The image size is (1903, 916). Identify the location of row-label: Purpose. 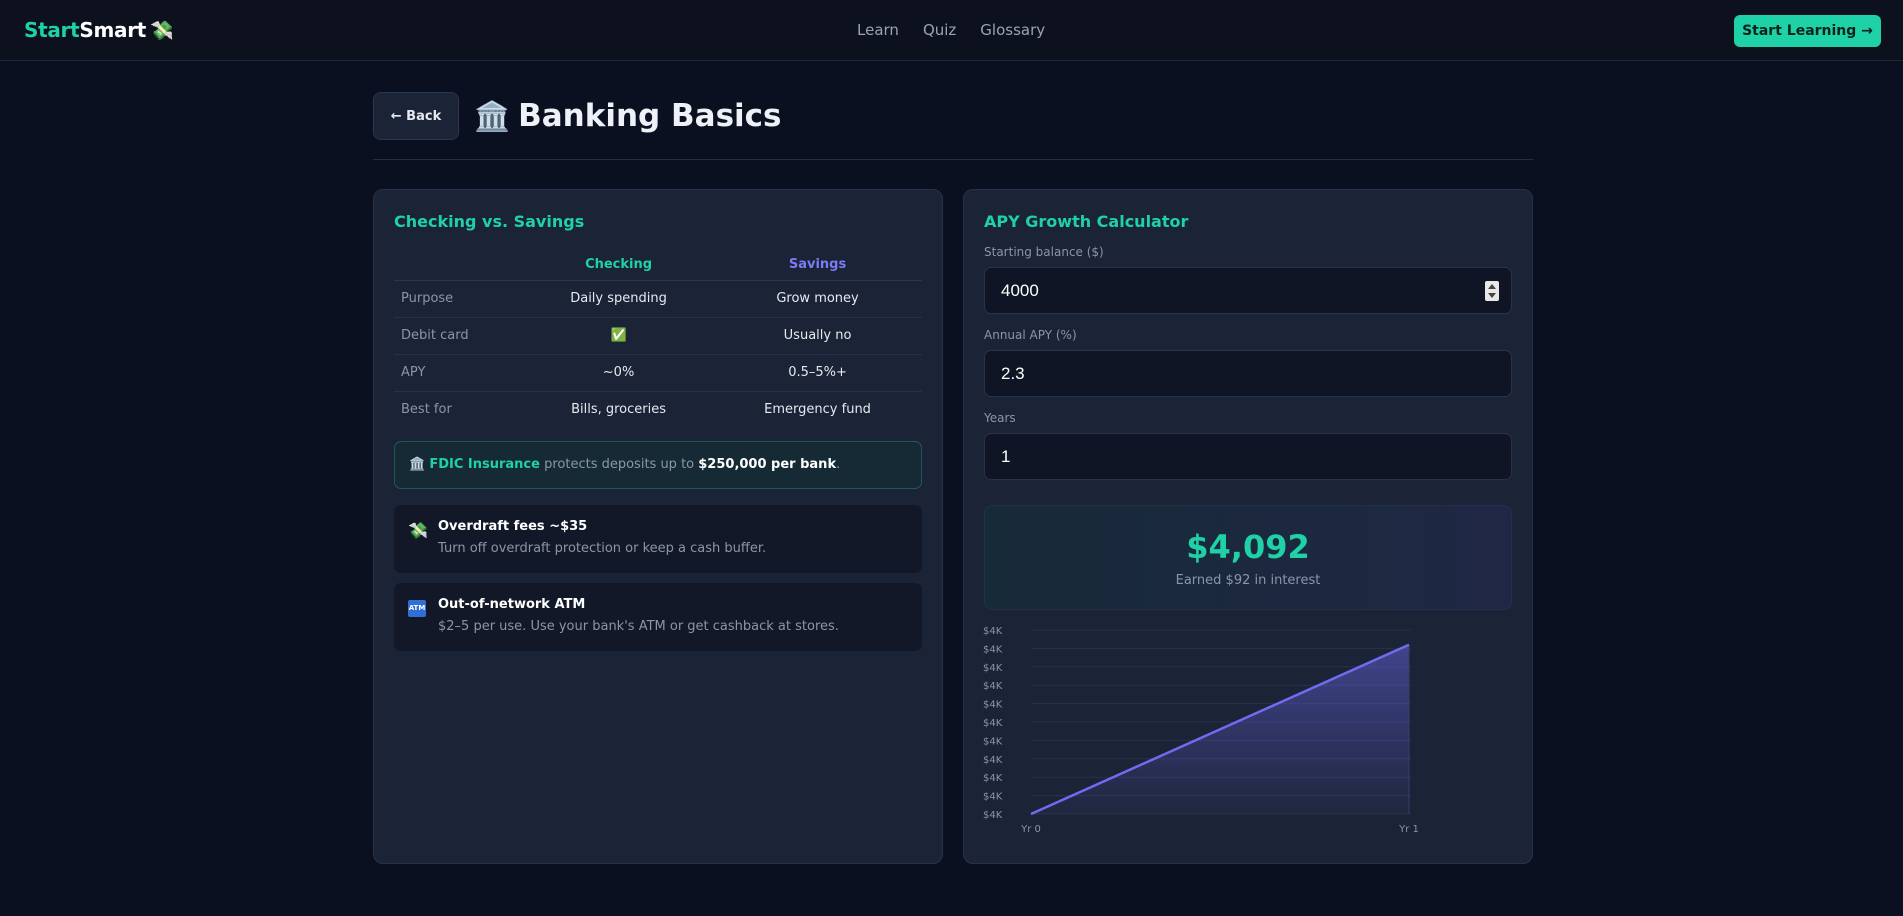
(459, 299).